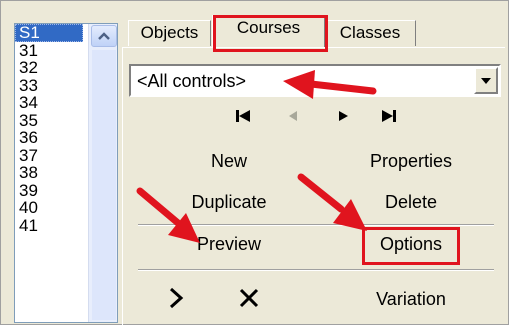  What do you see at coordinates (49, 33) in the screenshot?
I see `list-item: S1` at bounding box center [49, 33].